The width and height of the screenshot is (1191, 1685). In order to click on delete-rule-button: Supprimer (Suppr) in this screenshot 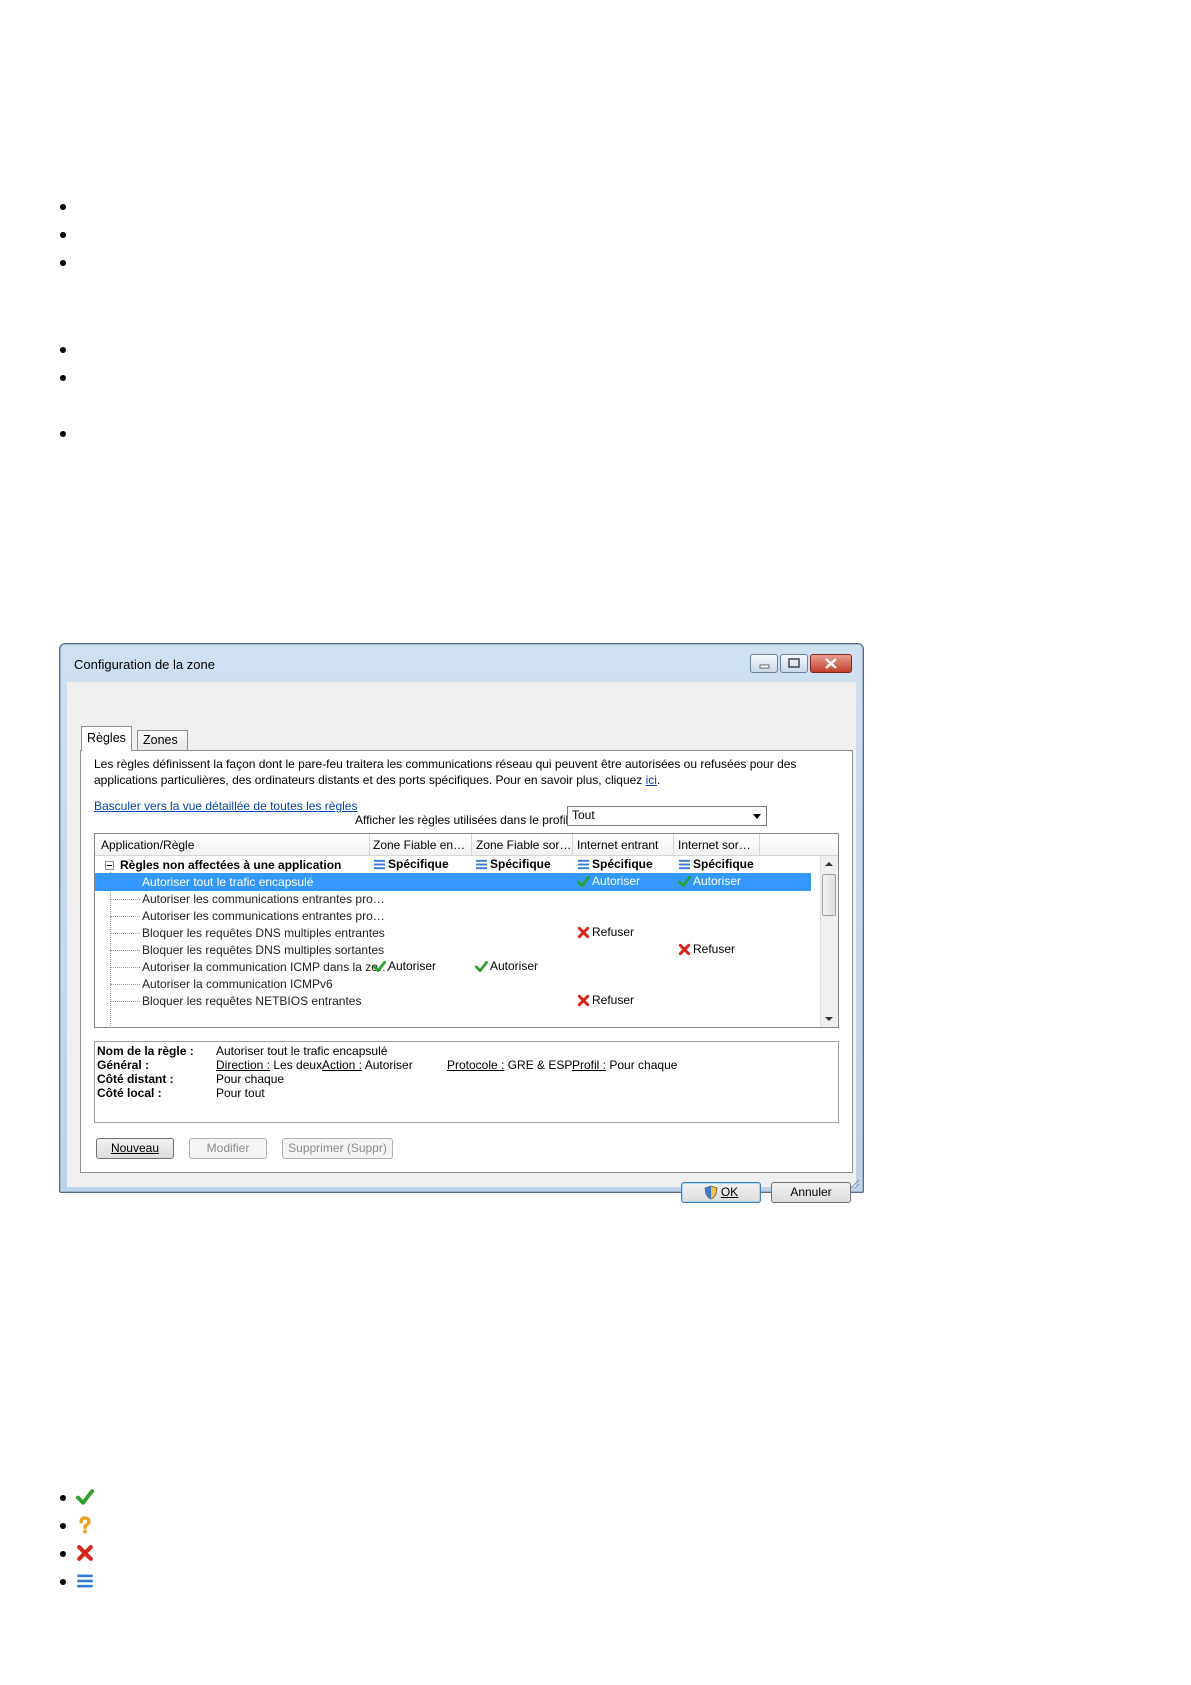, I will do `click(337, 1148)`.